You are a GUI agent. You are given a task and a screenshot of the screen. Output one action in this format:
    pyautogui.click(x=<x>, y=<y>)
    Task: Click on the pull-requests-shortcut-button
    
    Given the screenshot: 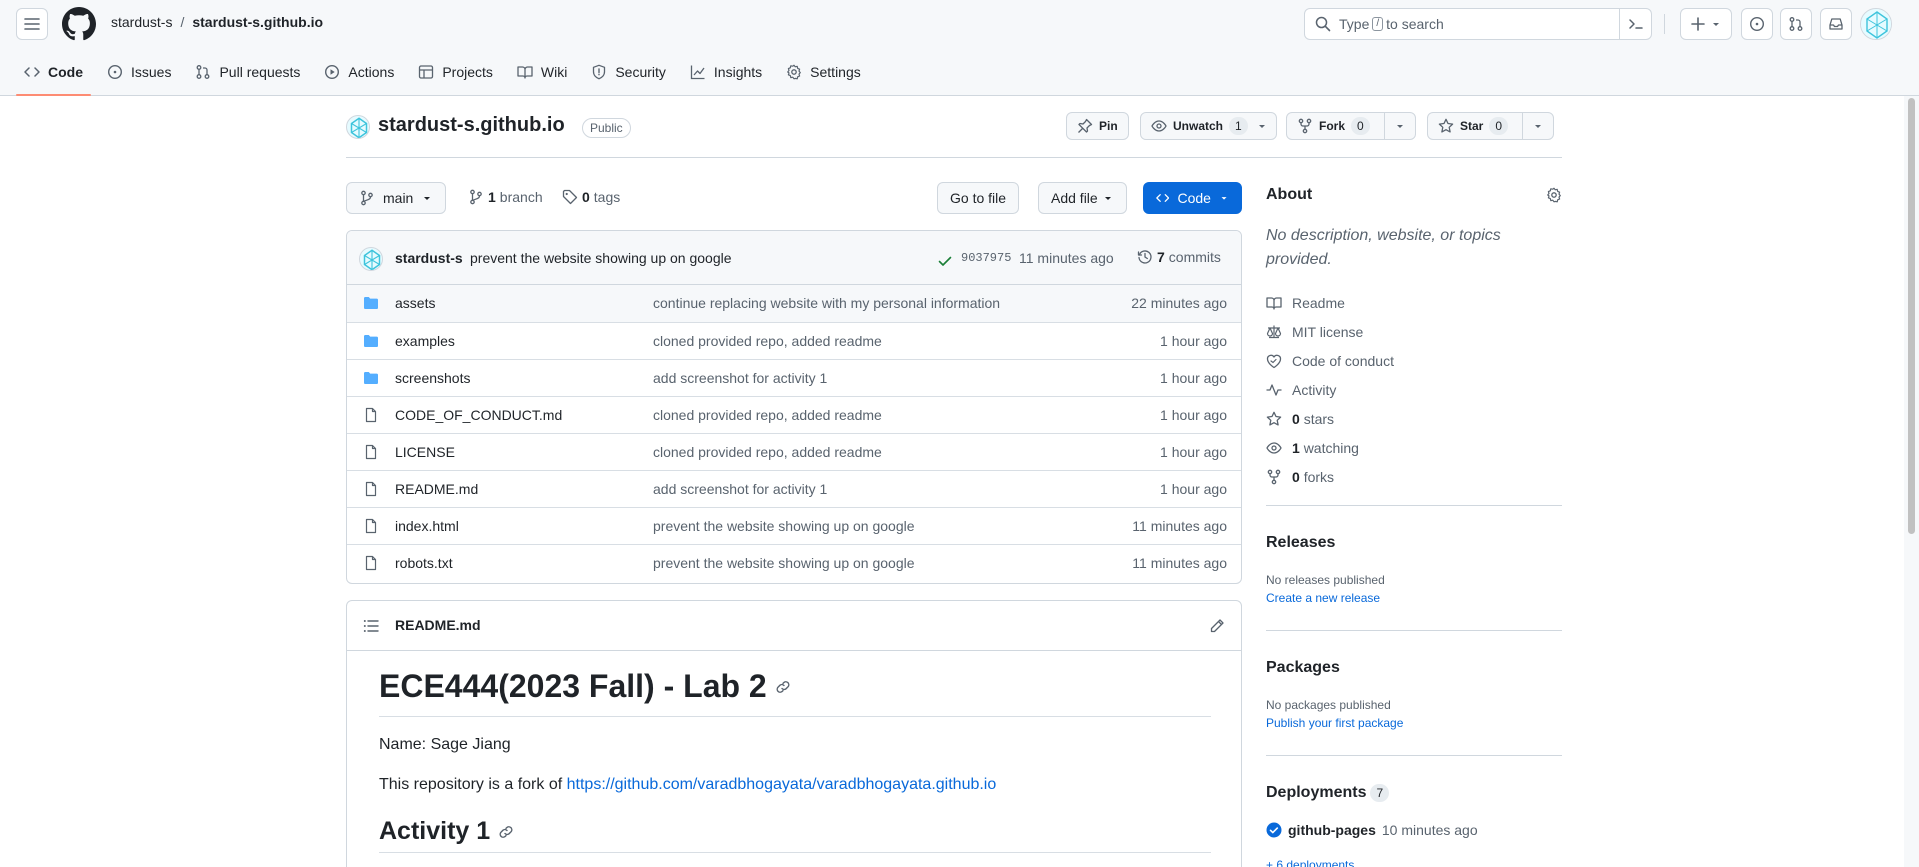 What is the action you would take?
    pyautogui.click(x=1796, y=24)
    